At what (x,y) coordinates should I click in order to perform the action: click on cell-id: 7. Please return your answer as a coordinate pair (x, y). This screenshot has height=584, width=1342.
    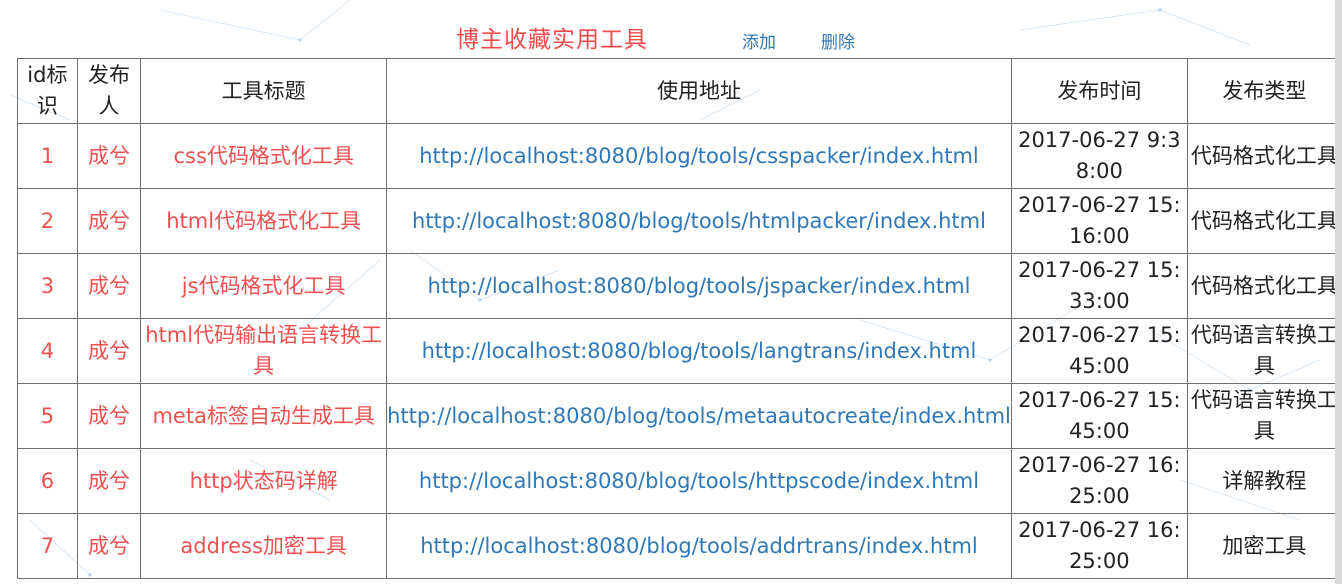
    Looking at the image, I should click on (47, 546).